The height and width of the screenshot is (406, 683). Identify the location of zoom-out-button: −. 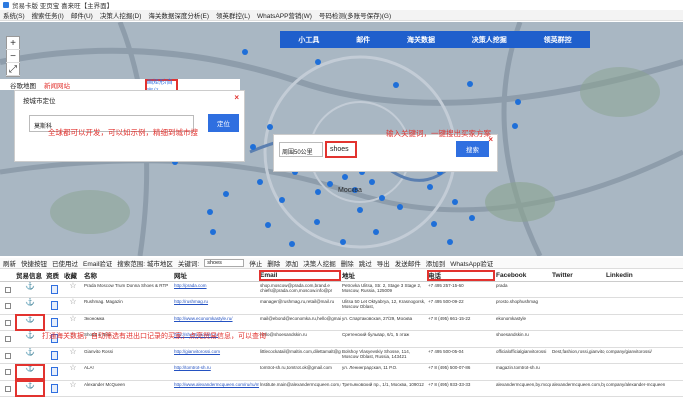
(13, 56).